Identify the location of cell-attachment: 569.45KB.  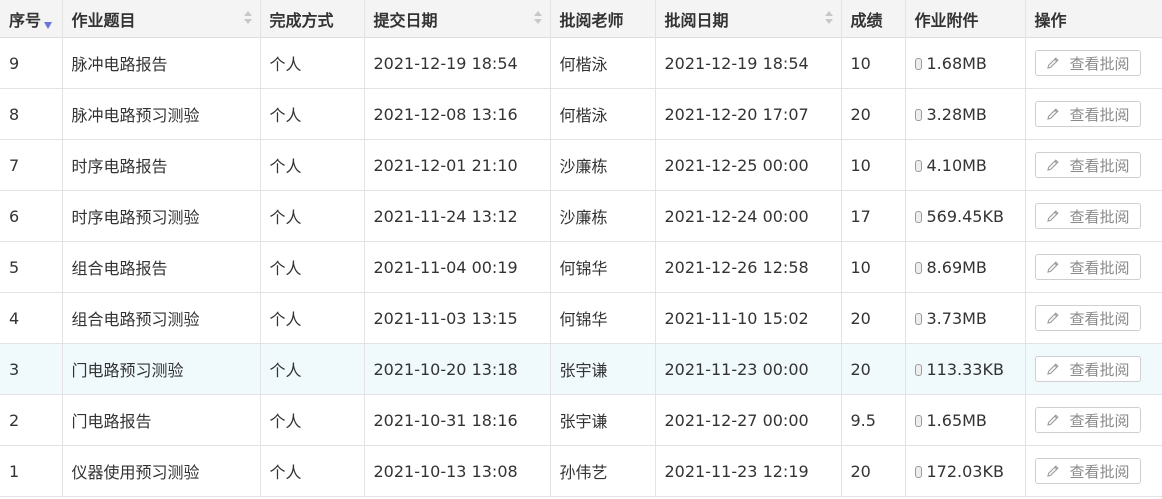
(965, 216).